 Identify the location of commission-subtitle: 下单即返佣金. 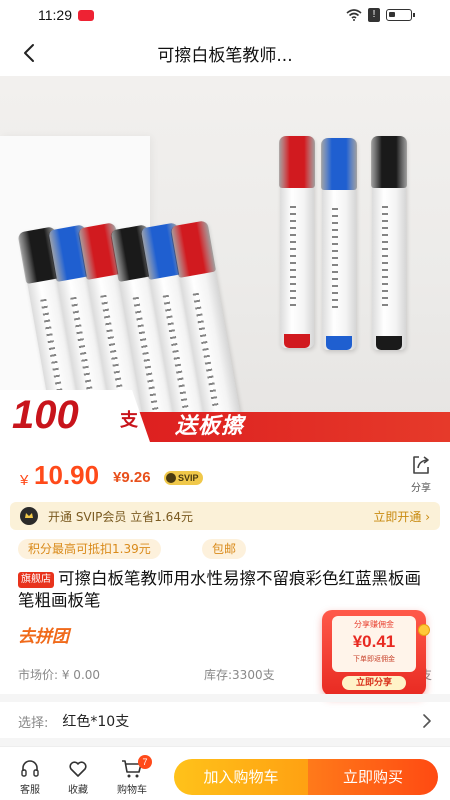
(374, 659).